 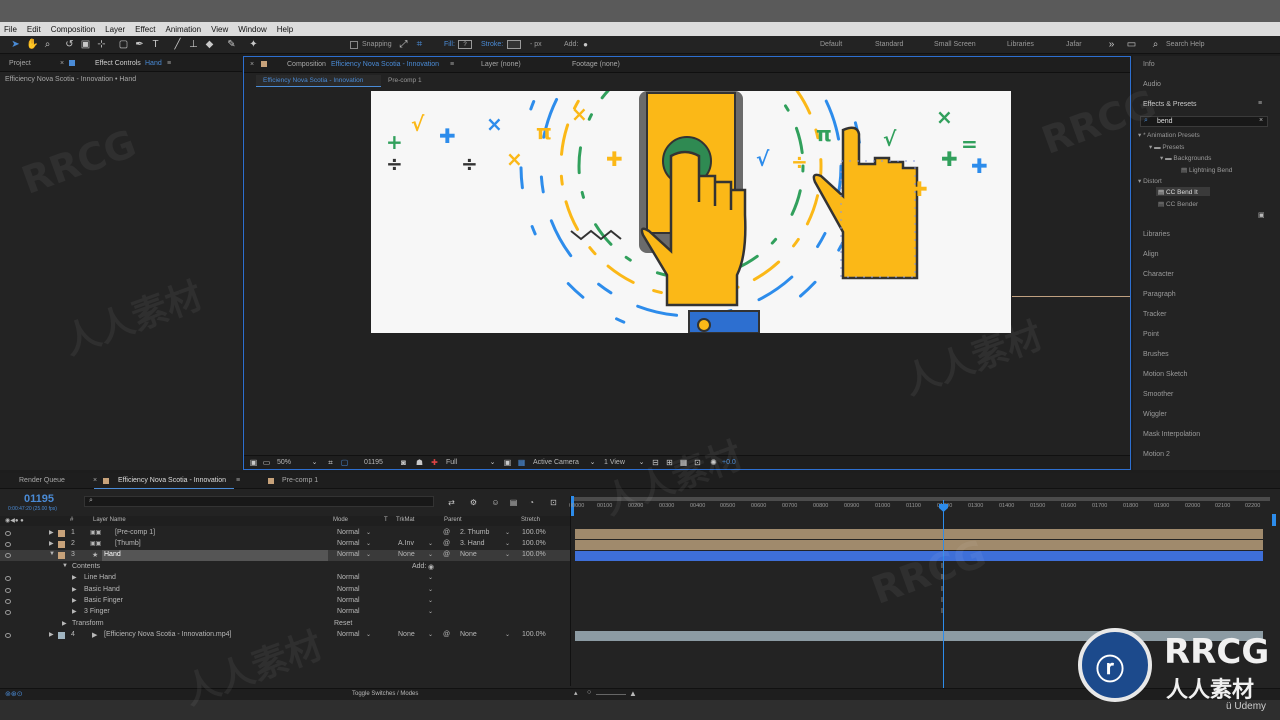 I want to click on menu-help: Help, so click(x=285, y=29).